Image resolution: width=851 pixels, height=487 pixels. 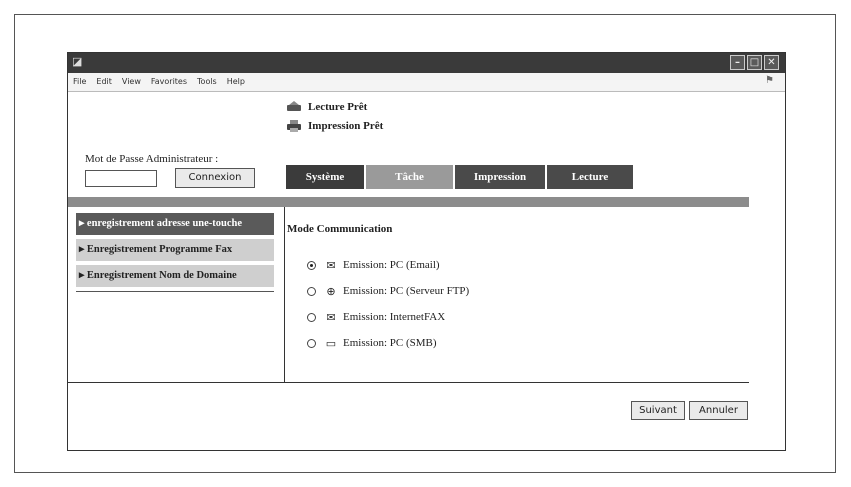 What do you see at coordinates (161, 275) in the screenshot?
I see `sidebar-item-label: Enregistrement Nom de Domaine` at bounding box center [161, 275].